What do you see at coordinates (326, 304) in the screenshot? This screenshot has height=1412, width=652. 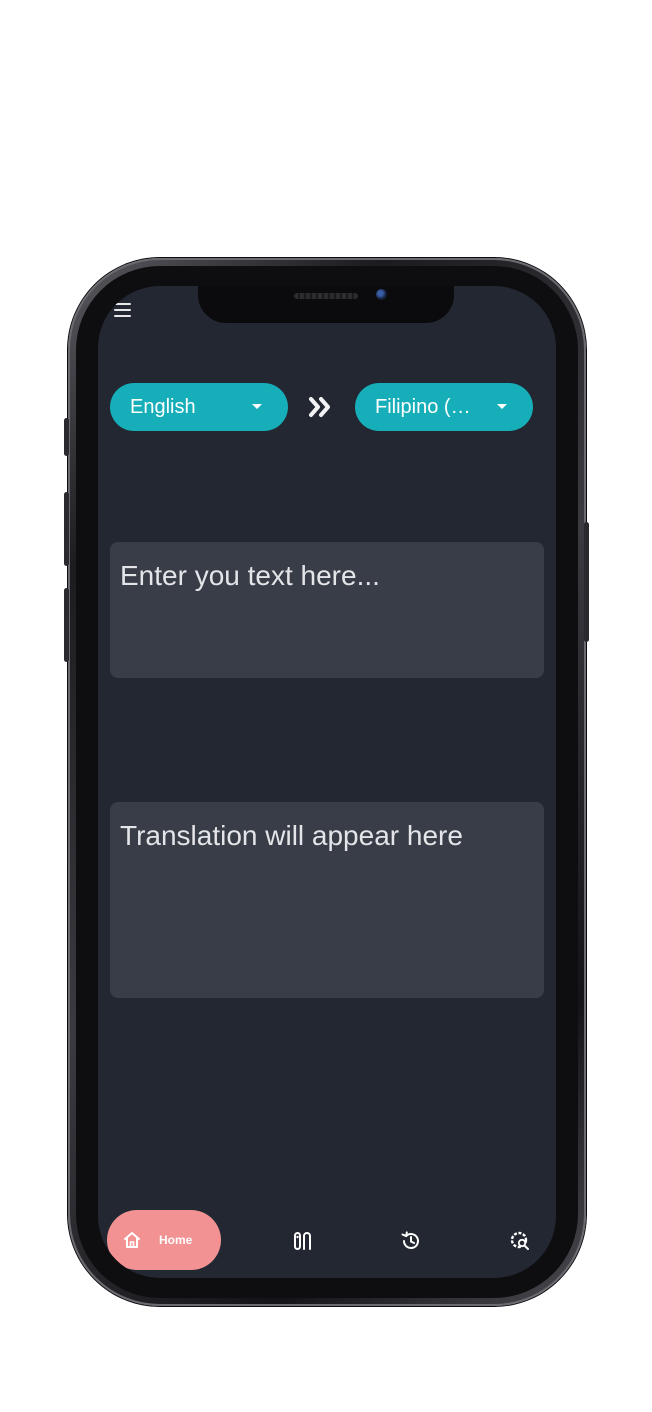 I see `notch` at bounding box center [326, 304].